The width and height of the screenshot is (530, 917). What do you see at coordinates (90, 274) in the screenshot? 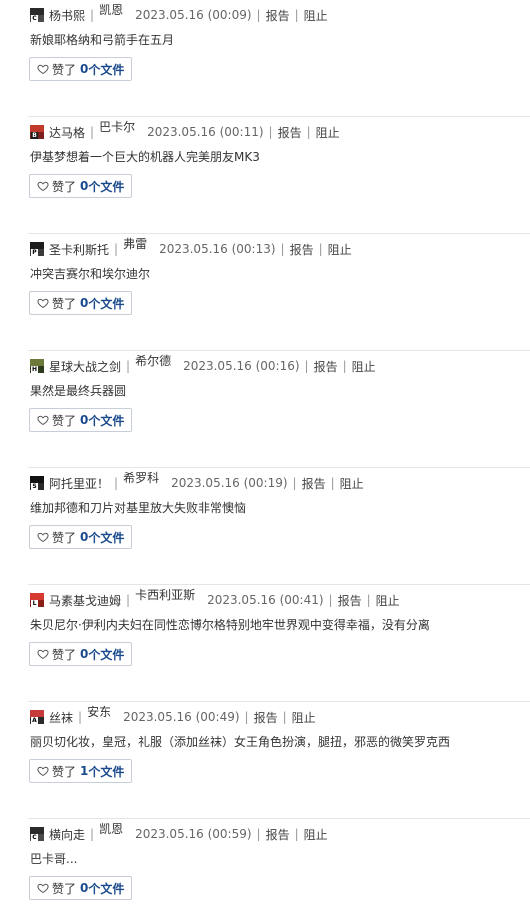
I see `entry-text: 冲突吉赛尔和埃尔迪尔` at bounding box center [90, 274].